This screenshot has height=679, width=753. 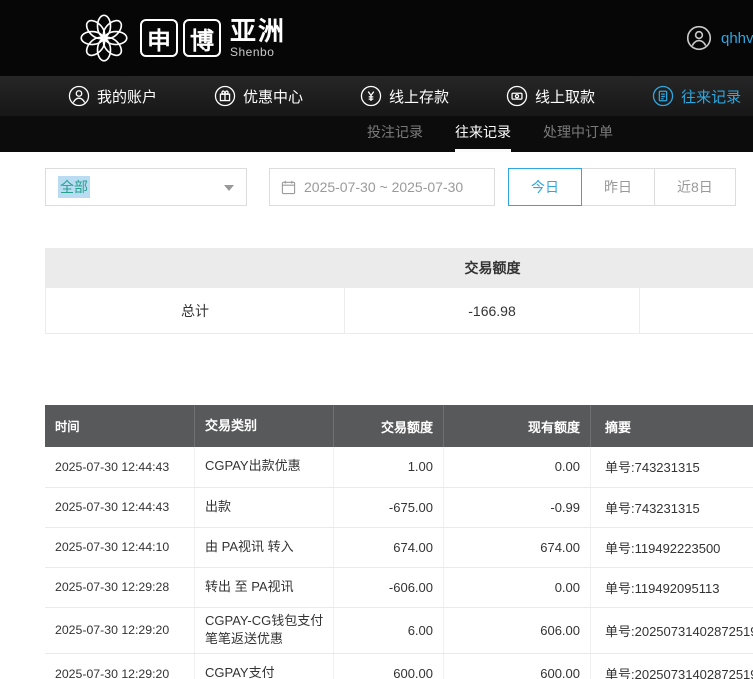 I want to click on type-filter-value: 全部, so click(x=74, y=187).